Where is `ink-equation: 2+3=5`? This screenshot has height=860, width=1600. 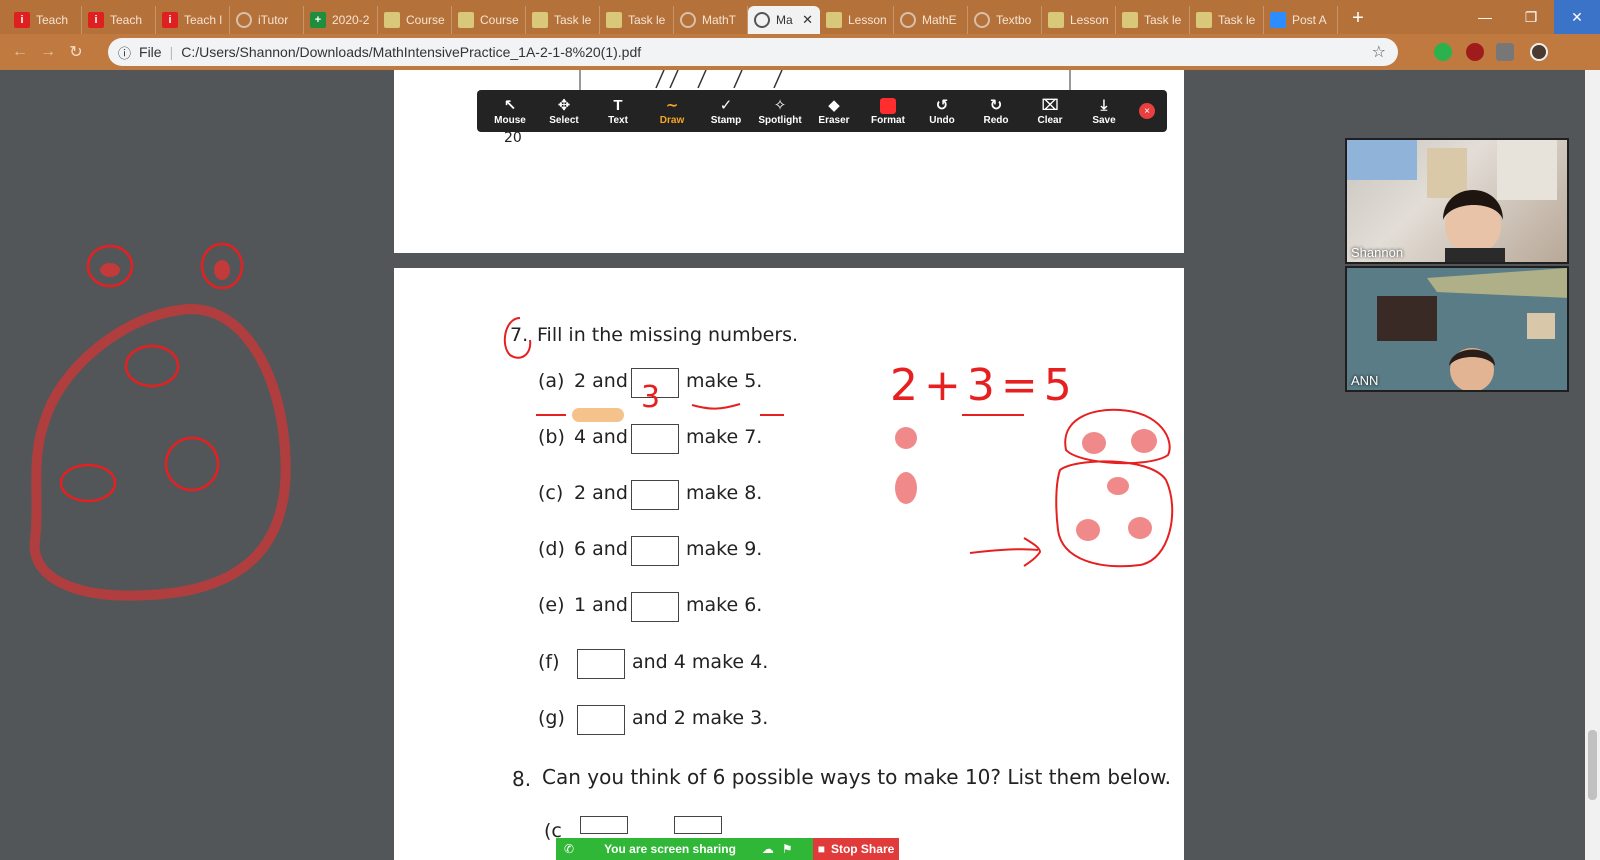
ink-equation: 2+3=5 is located at coordinates (984, 385).